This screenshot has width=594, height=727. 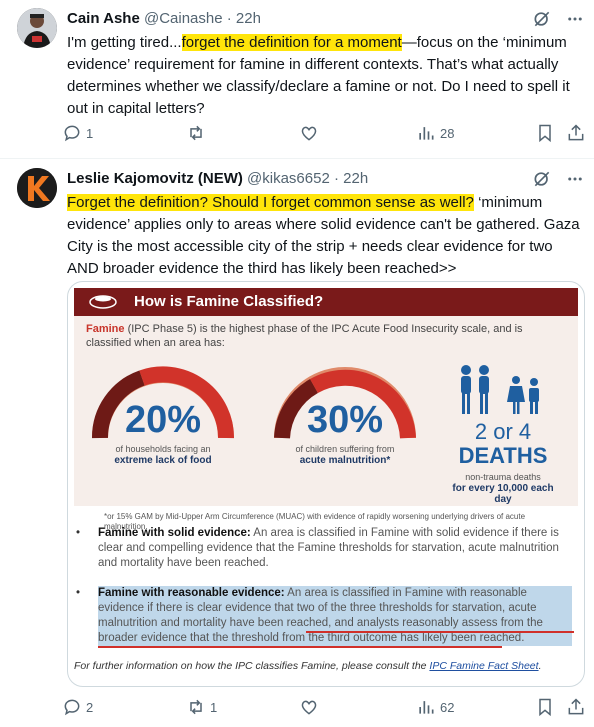 What do you see at coordinates (345, 449) in the screenshot?
I see `gauge-malnutrition-caption-text: of children suffering from` at bounding box center [345, 449].